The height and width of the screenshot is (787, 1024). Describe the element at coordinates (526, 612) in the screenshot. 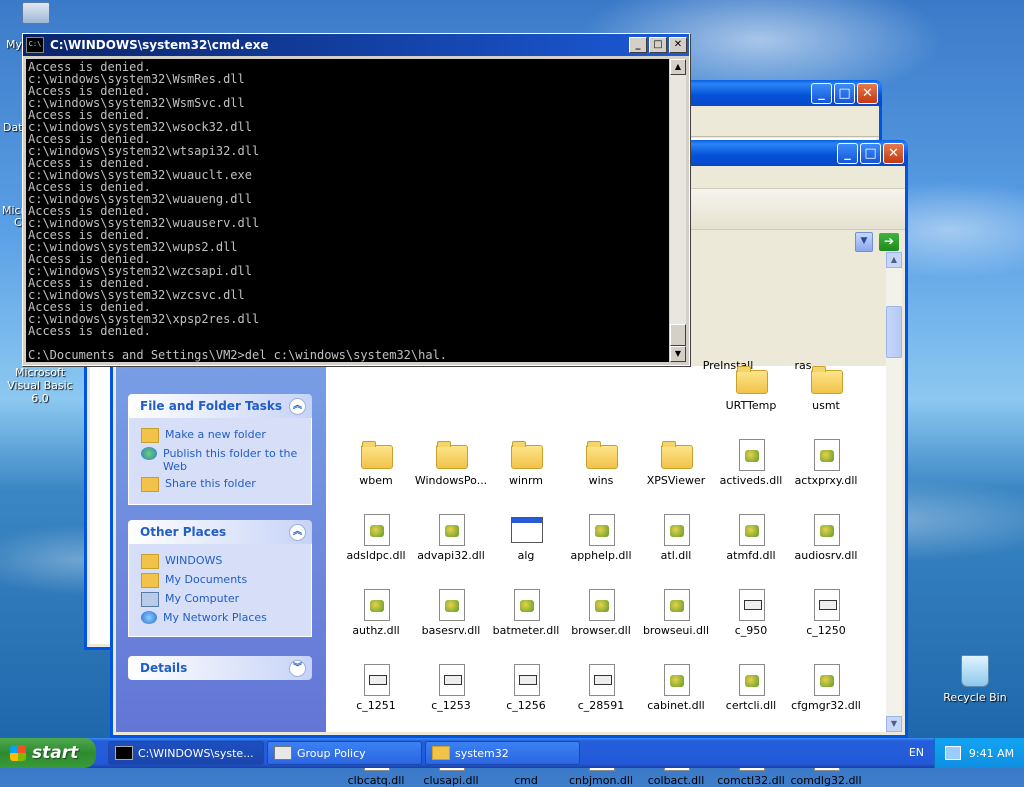

I see `file-item-batmeter-dll: batmeter.dll` at that location.